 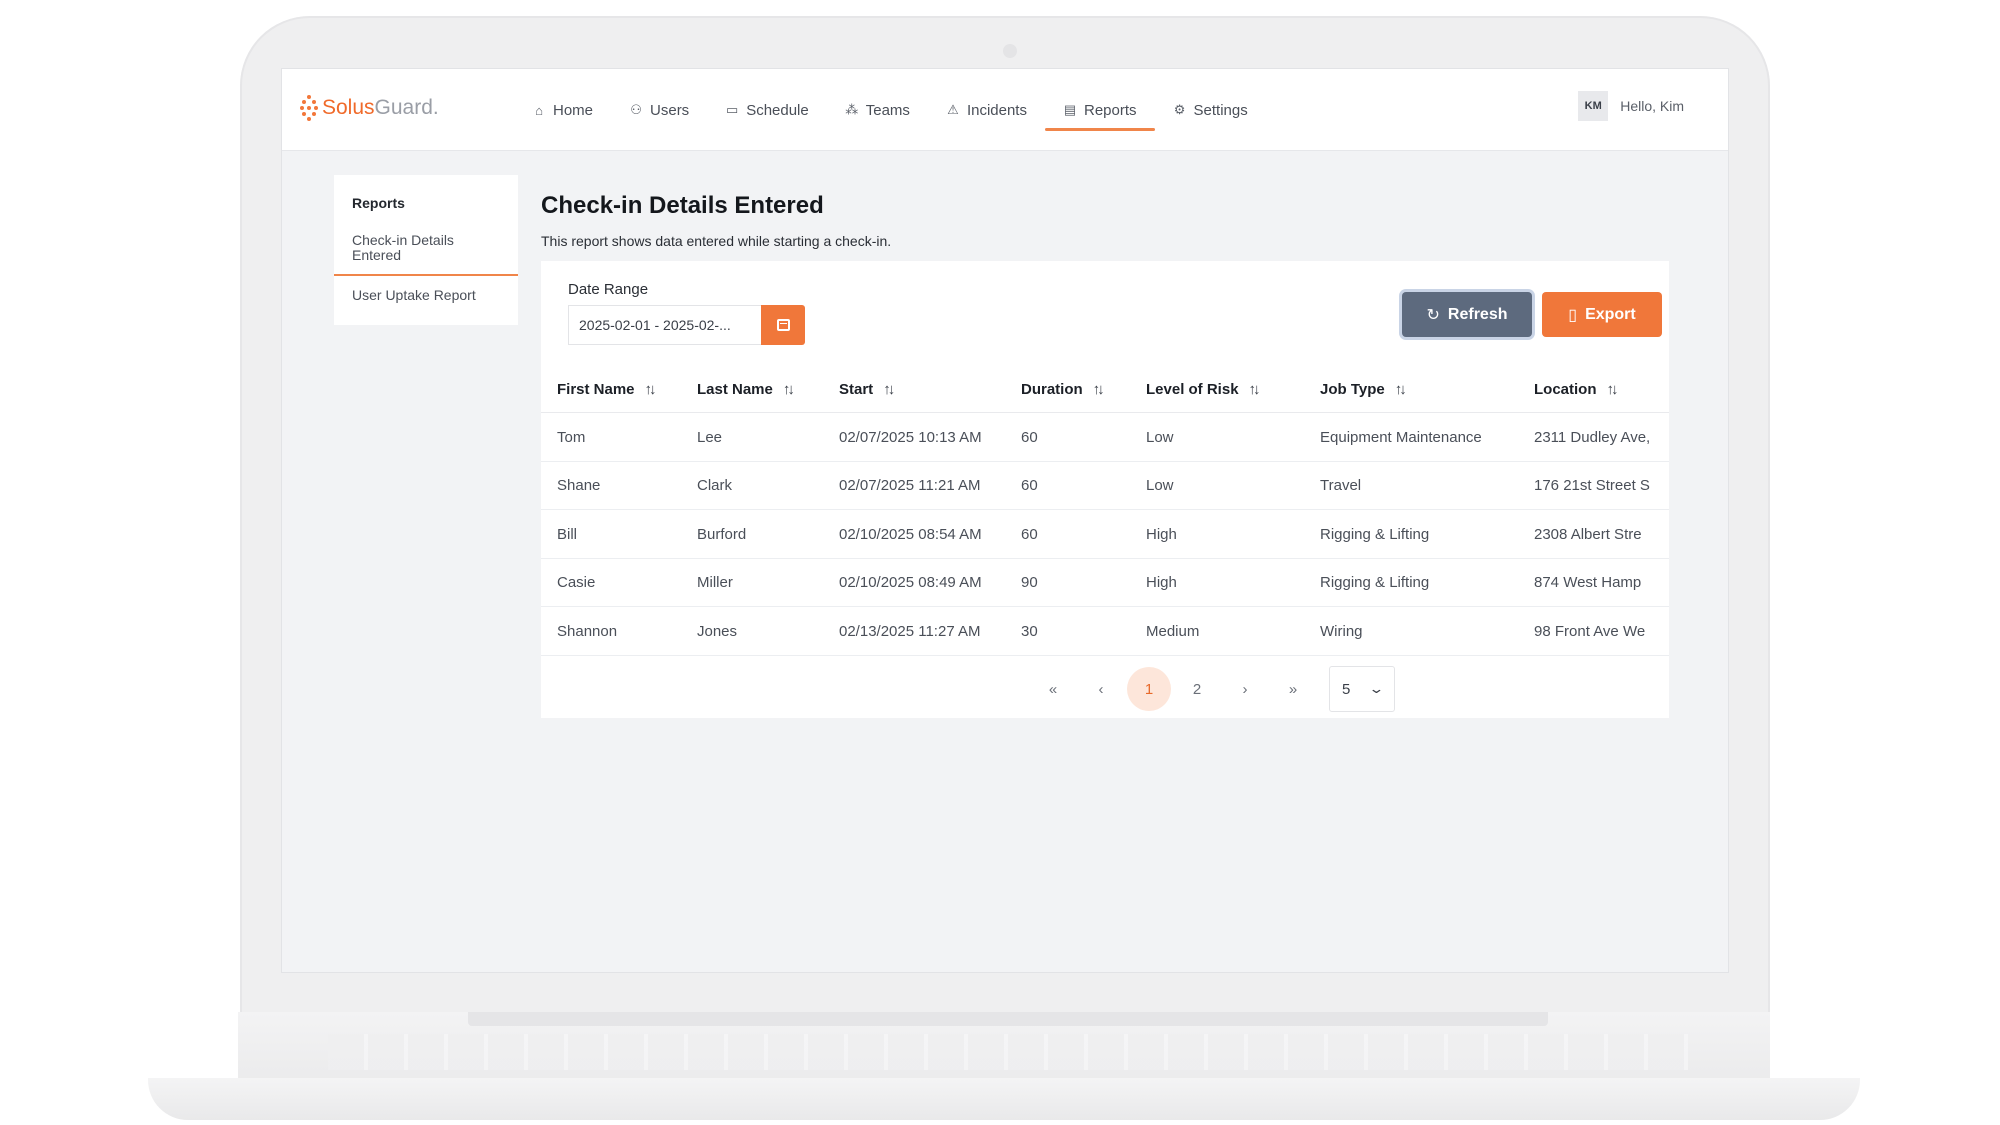 I want to click on column-header-label: First Name, so click(x=596, y=389).